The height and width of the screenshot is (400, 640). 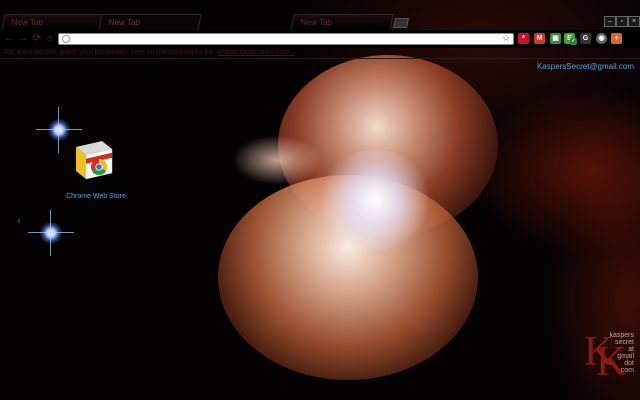 What do you see at coordinates (94, 160) in the screenshot?
I see `chrome-web-store-icon` at bounding box center [94, 160].